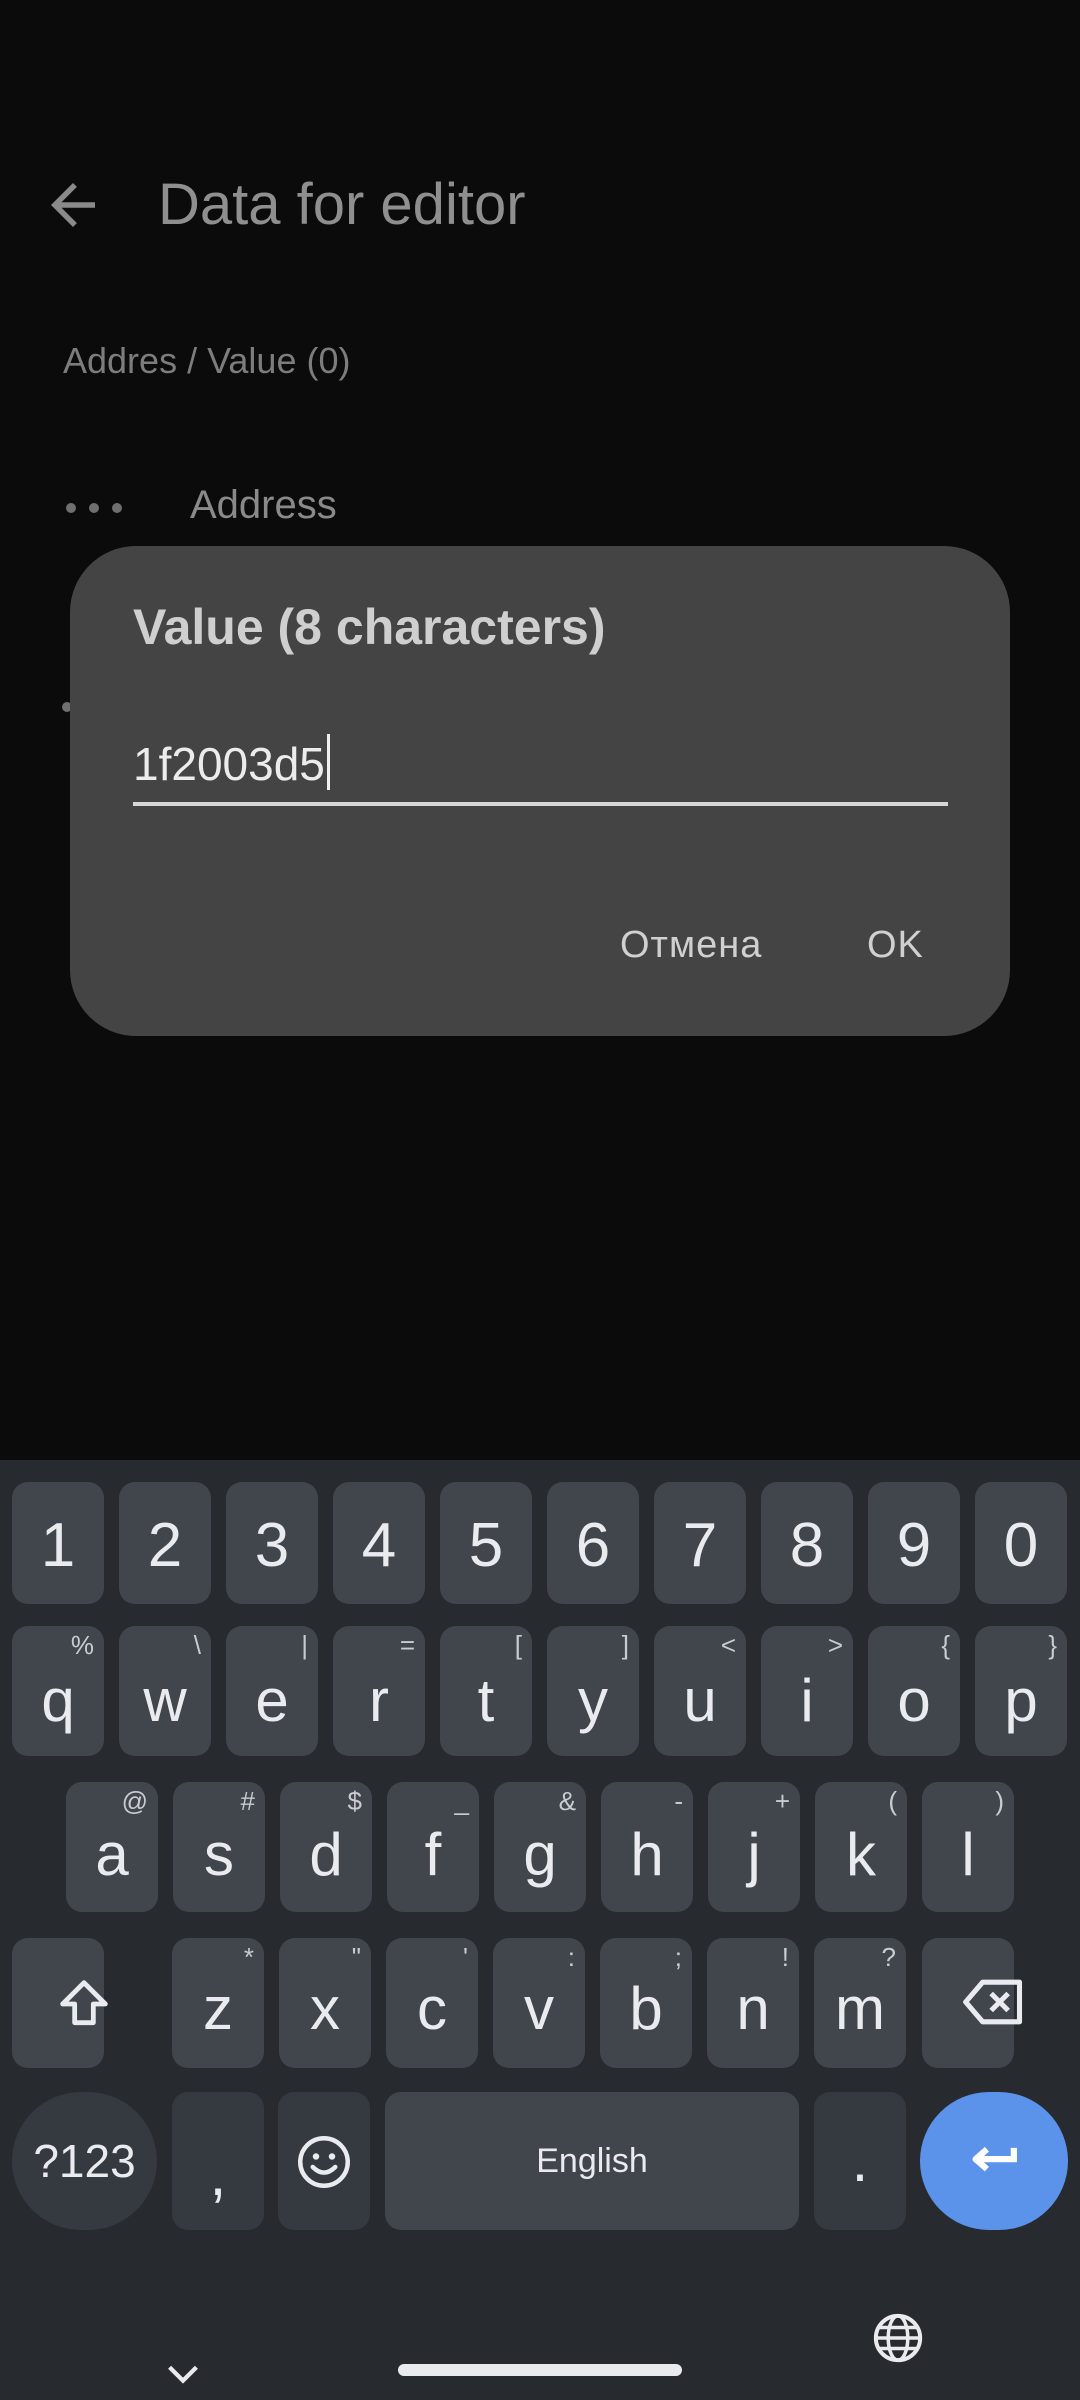  I want to click on key-c: c ', so click(432, 2003).